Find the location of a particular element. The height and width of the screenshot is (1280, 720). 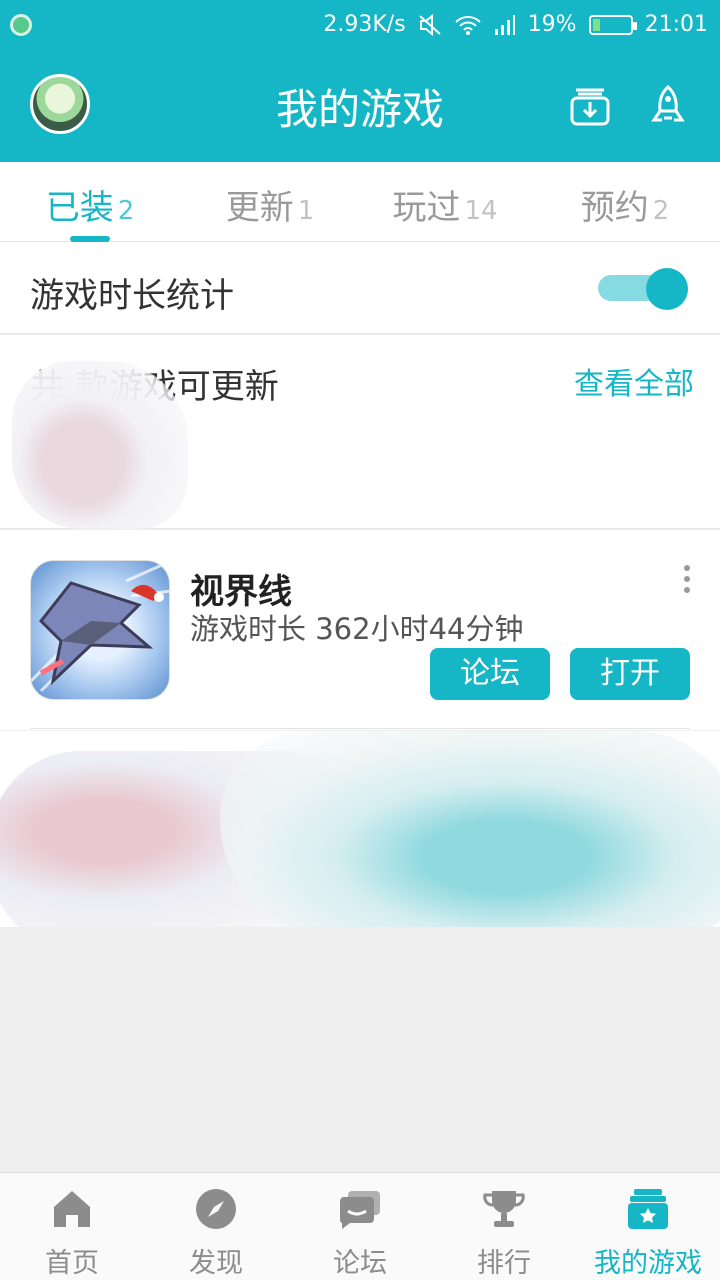

status-right: 2.93K/s 19% 21:01 is located at coordinates (515, 24).